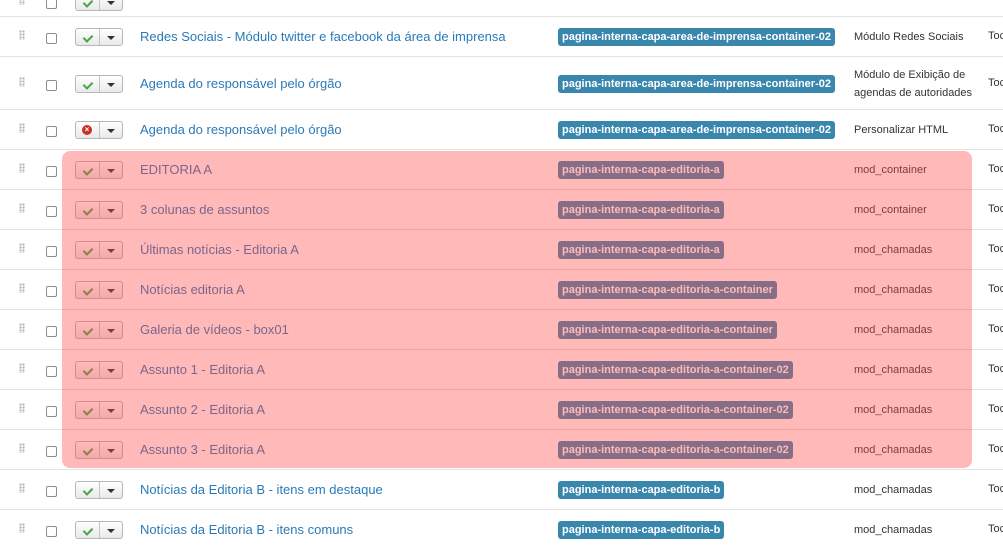  Describe the element at coordinates (202, 449) in the screenshot. I see `module-title-link: Assunto 3 - Editoria A` at that location.